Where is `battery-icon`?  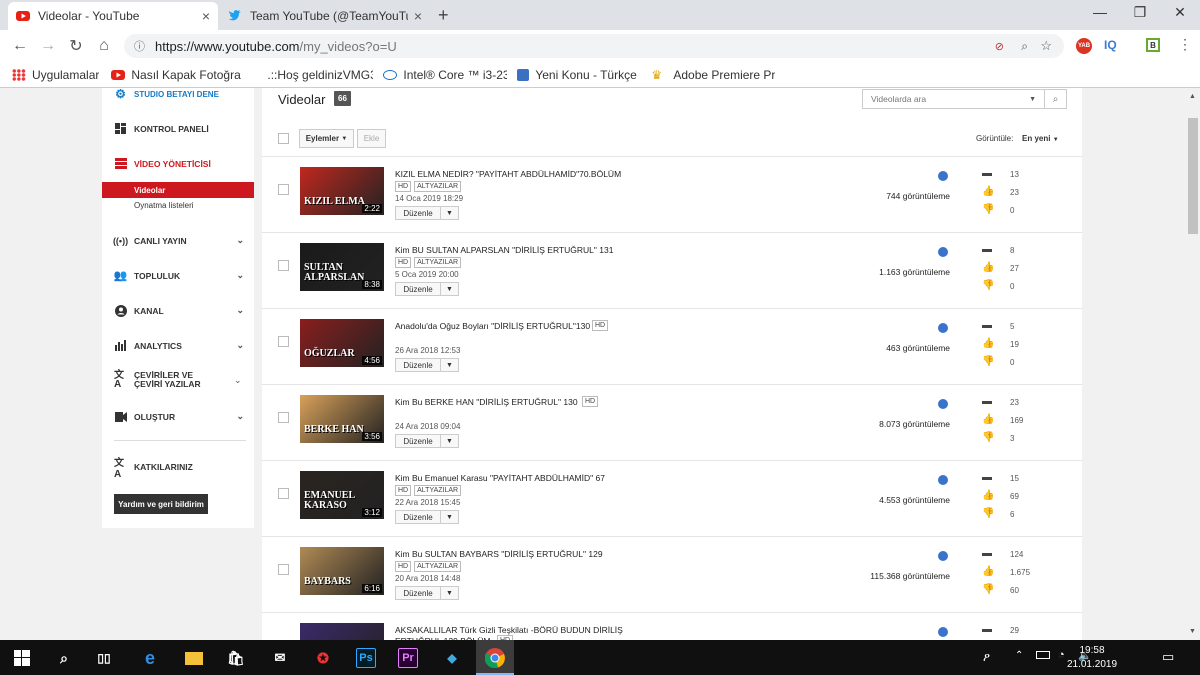 battery-icon is located at coordinates (1043, 655).